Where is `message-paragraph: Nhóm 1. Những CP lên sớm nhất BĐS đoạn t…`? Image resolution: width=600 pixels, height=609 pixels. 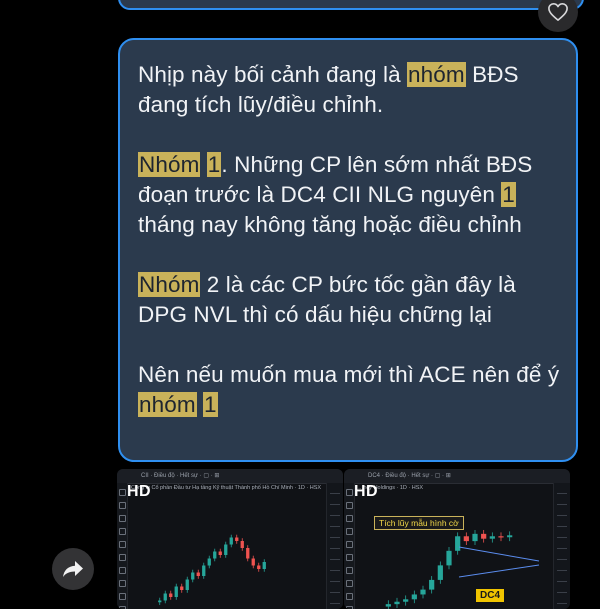 message-paragraph: Nhóm 1. Những CP lên sớm nhất BĐS đoạn t… is located at coordinates (353, 195).